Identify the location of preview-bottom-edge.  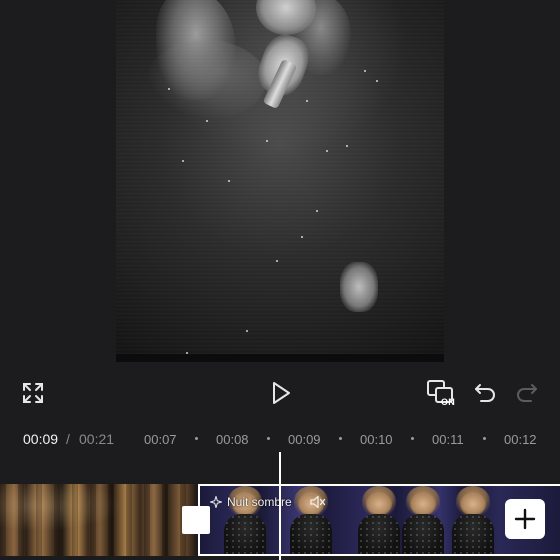
(280, 358).